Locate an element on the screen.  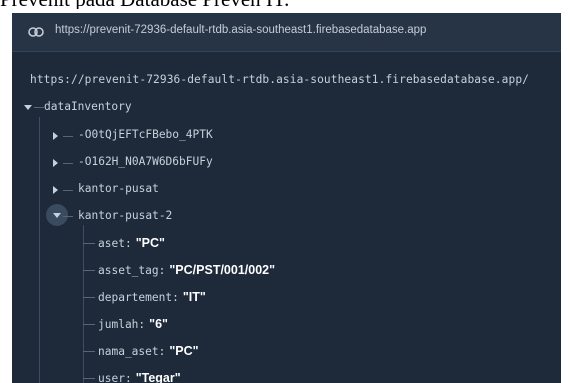
field-key: aset is located at coordinates (111, 243).